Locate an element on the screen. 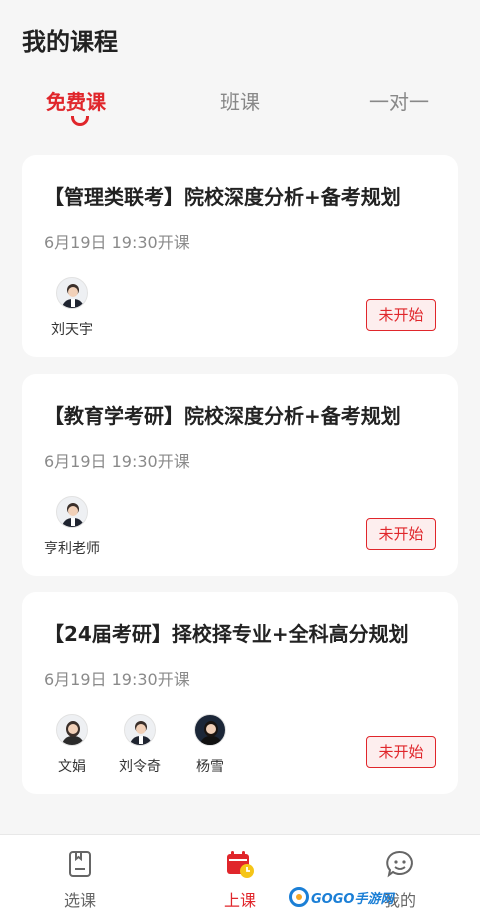  teacher: 杨雪 is located at coordinates (210, 745).